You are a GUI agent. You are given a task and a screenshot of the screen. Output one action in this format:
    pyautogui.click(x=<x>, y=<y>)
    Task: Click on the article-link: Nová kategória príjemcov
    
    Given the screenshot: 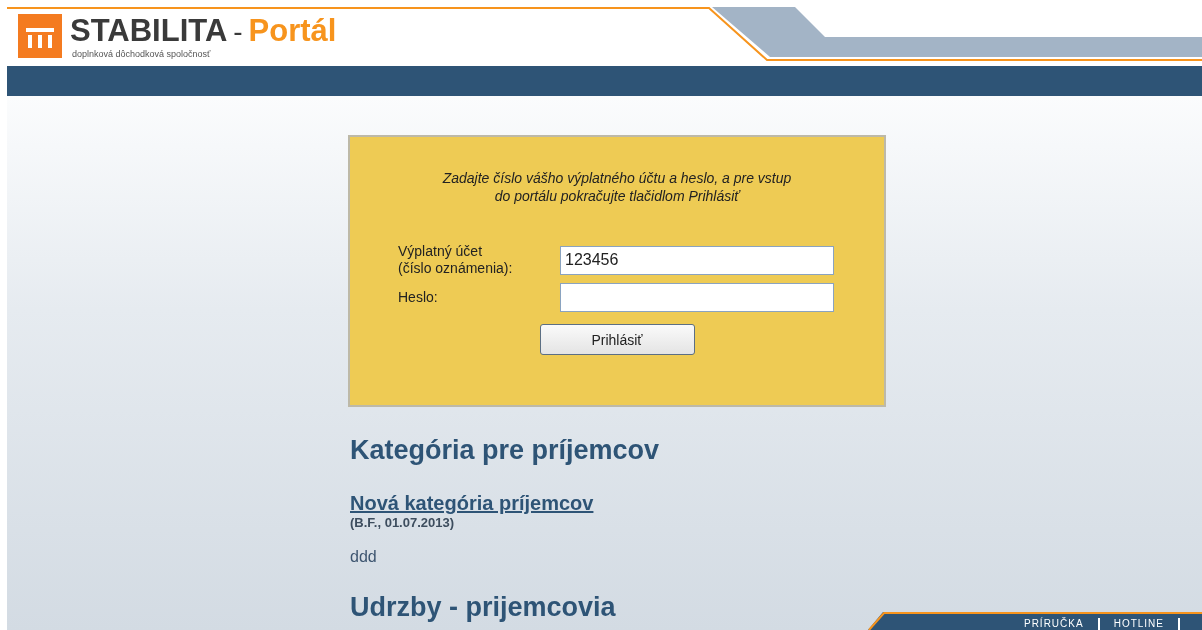 What is the action you would take?
    pyautogui.click(x=472, y=503)
    